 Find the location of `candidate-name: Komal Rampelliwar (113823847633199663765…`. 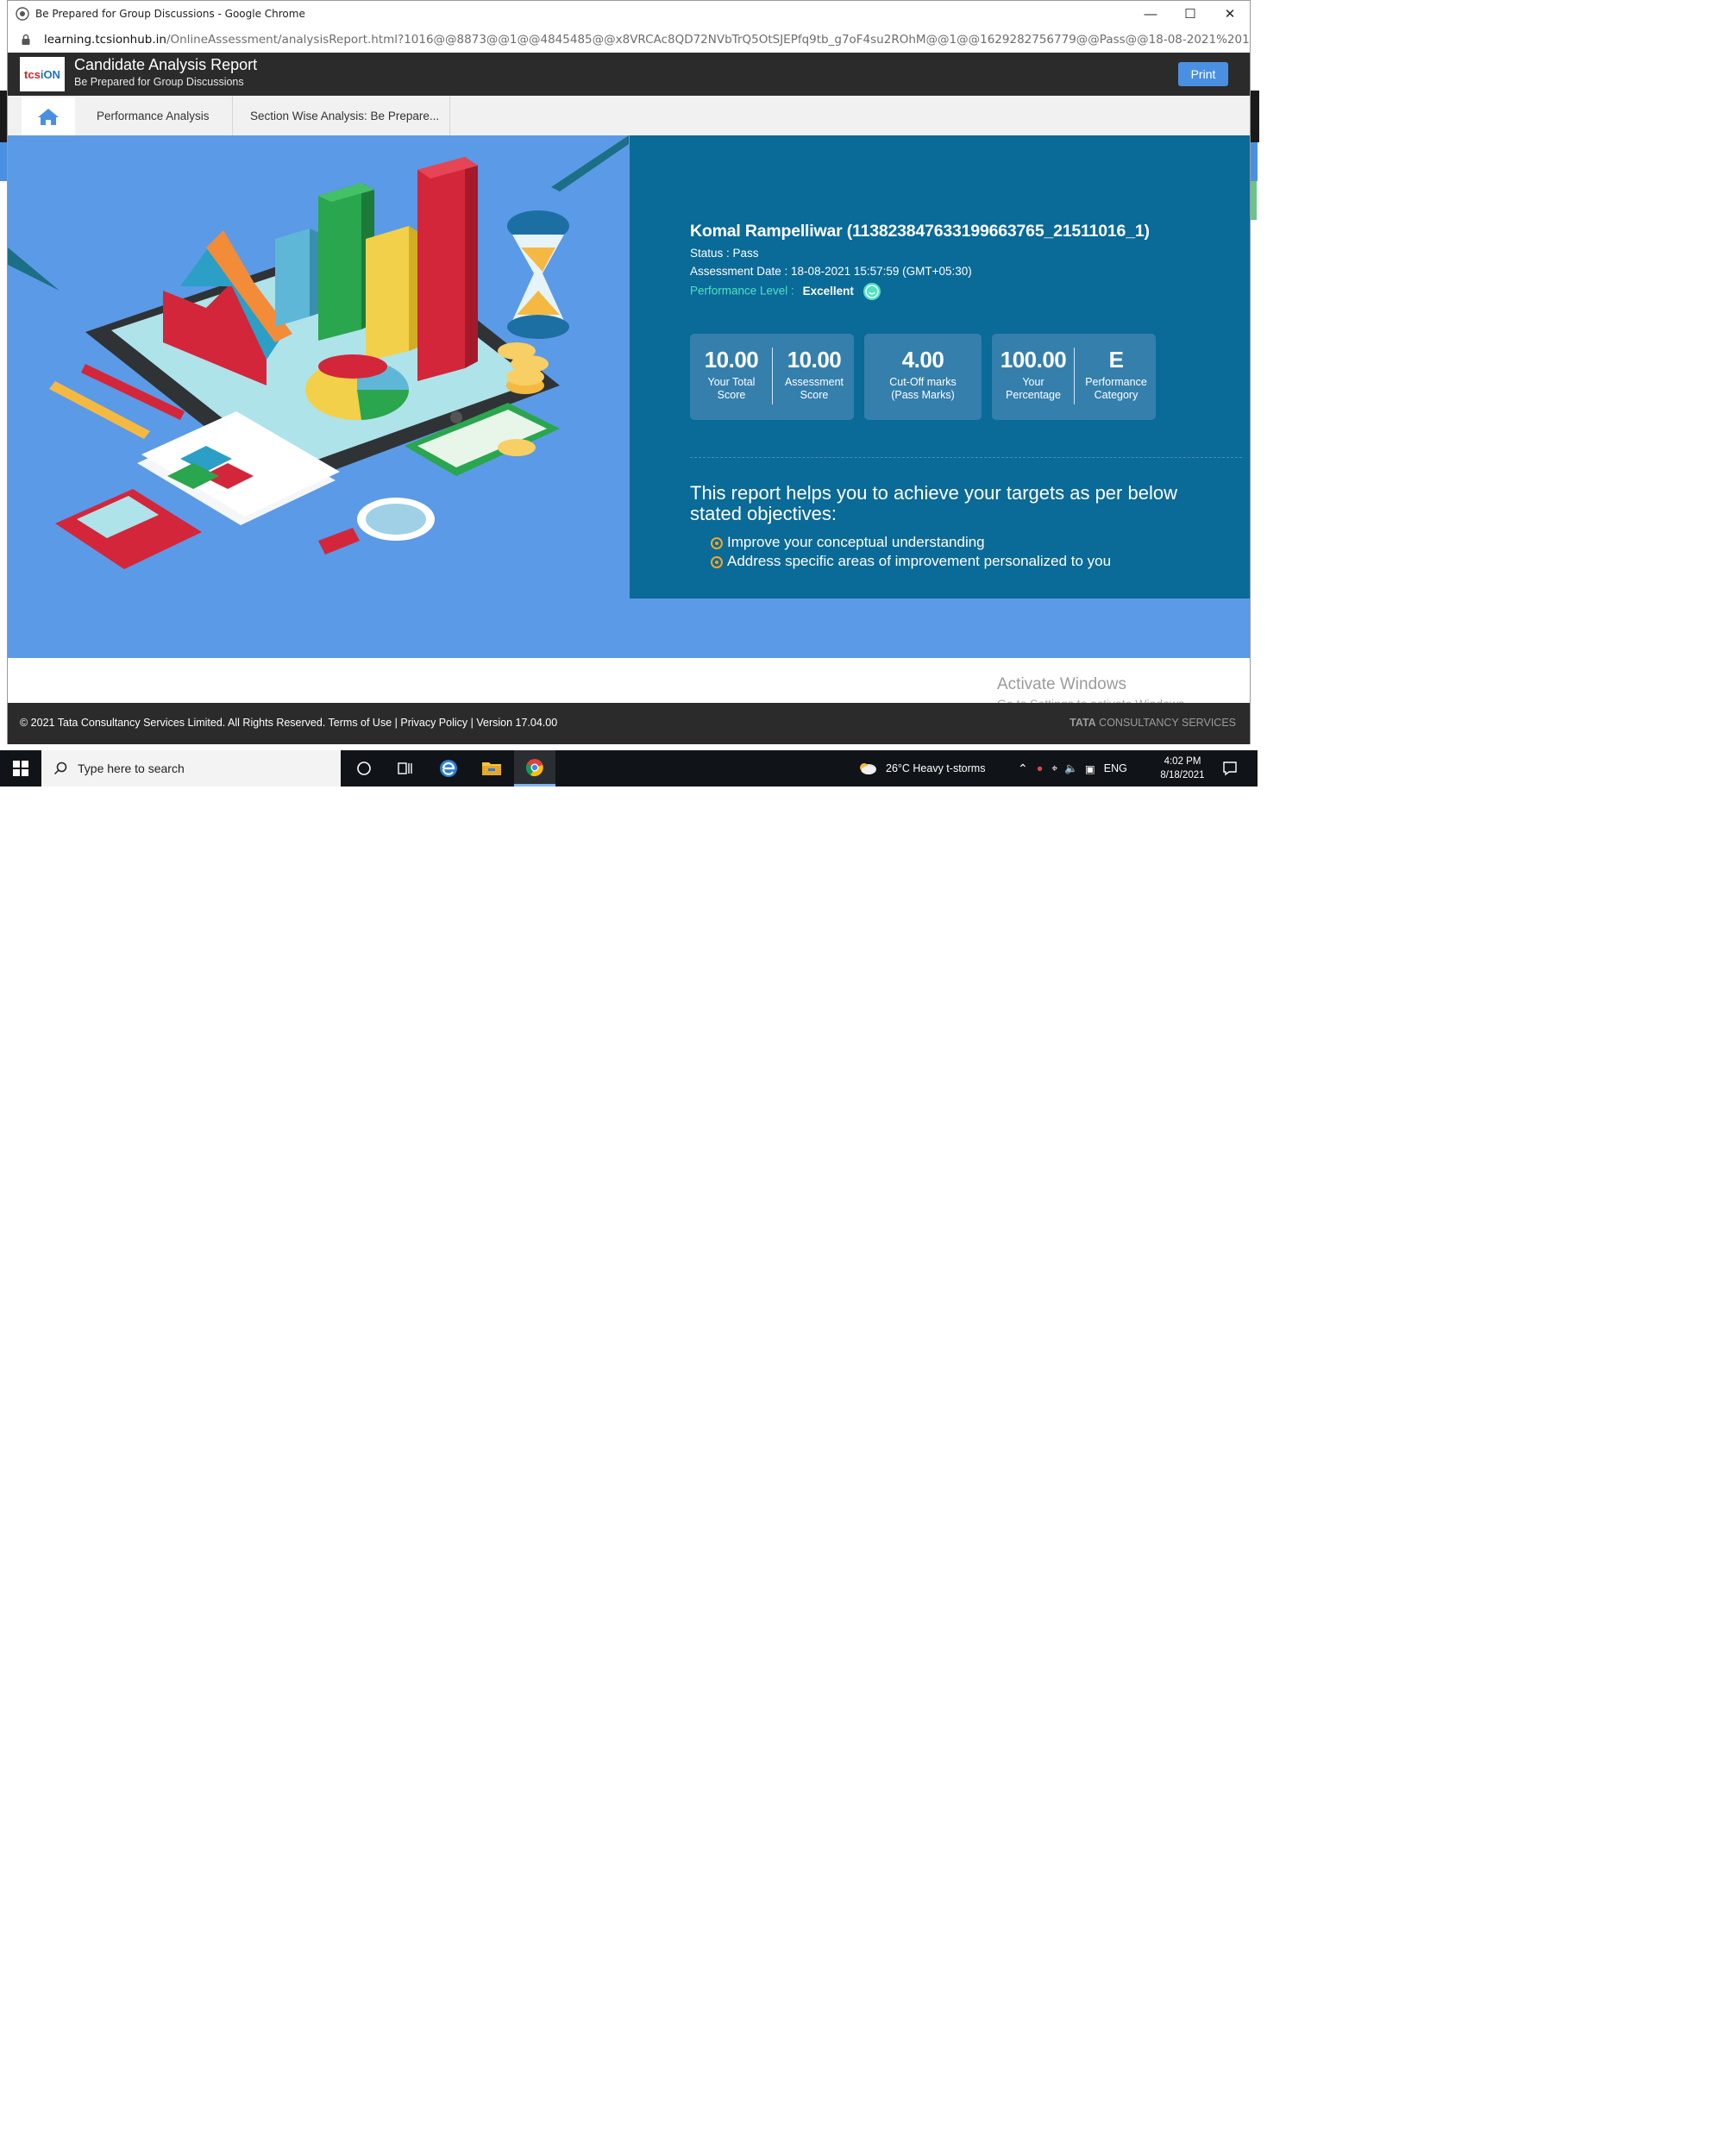

candidate-name: Komal Rampelliwar (113823847633199663765… is located at coordinates (920, 232).